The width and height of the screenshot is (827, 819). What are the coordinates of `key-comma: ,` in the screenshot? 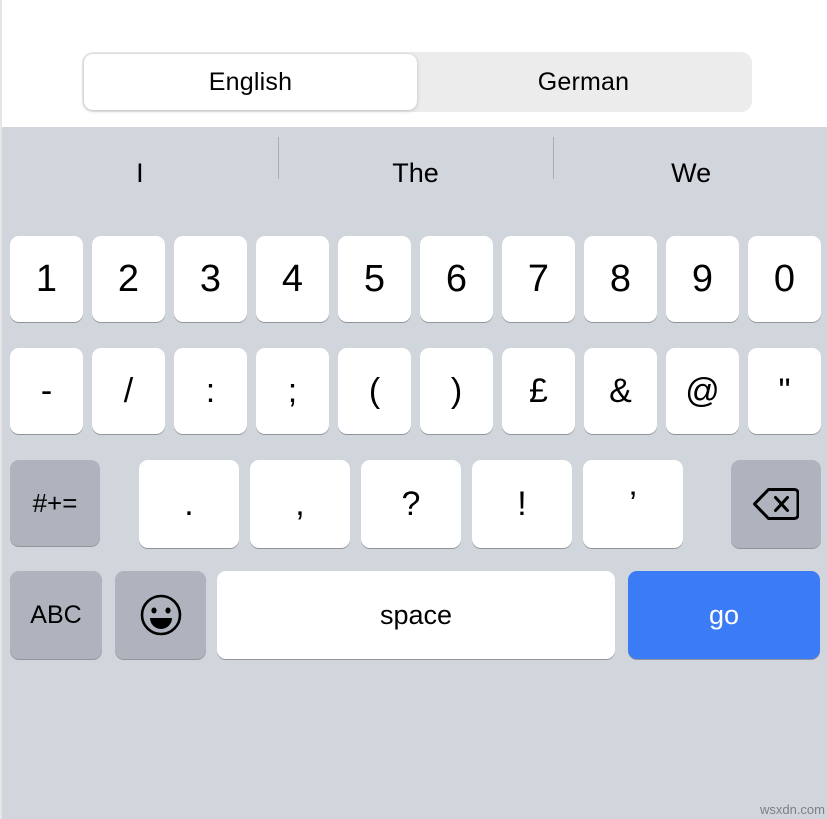 It's located at (300, 504).